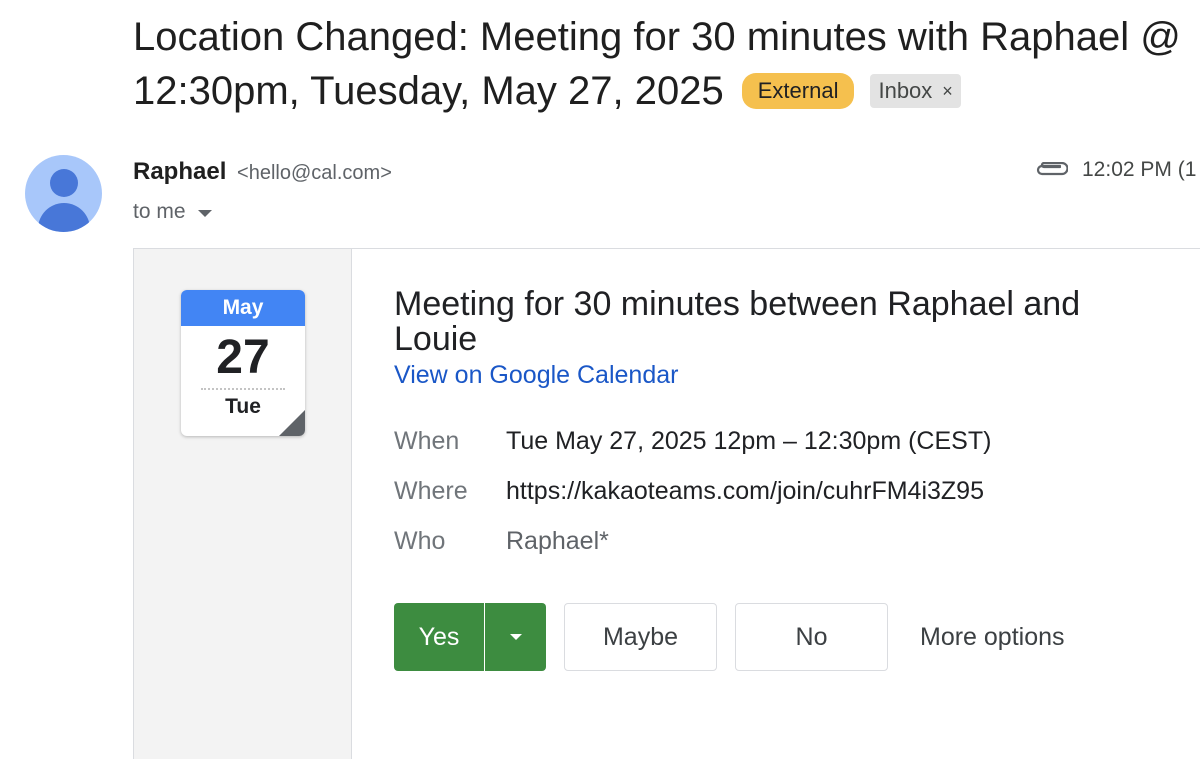 The width and height of the screenshot is (1200, 759). Describe the element at coordinates (905, 90) in the screenshot. I see `inbox-label-text: Inbox` at that location.